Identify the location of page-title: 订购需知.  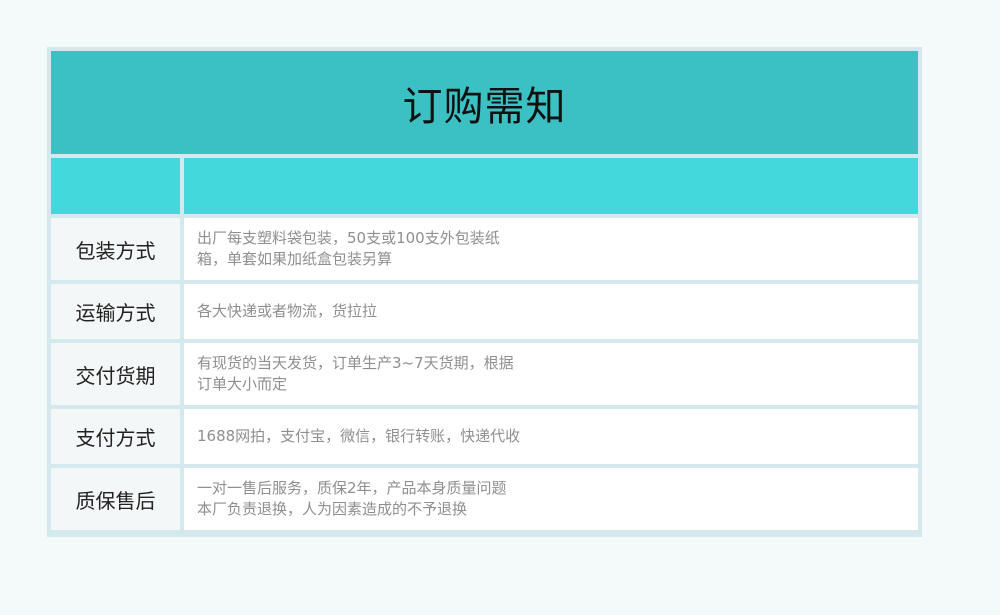
(484, 106).